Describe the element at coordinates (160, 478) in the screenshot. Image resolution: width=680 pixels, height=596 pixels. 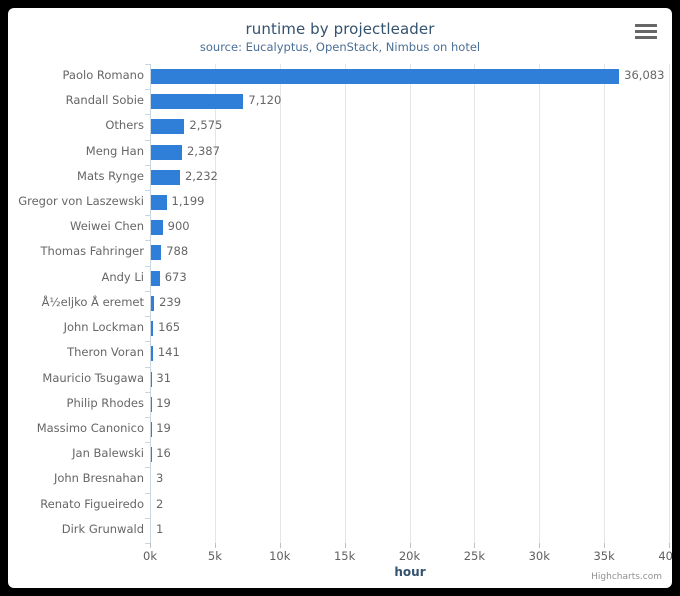
I see `bar-value-label: 3` at that location.